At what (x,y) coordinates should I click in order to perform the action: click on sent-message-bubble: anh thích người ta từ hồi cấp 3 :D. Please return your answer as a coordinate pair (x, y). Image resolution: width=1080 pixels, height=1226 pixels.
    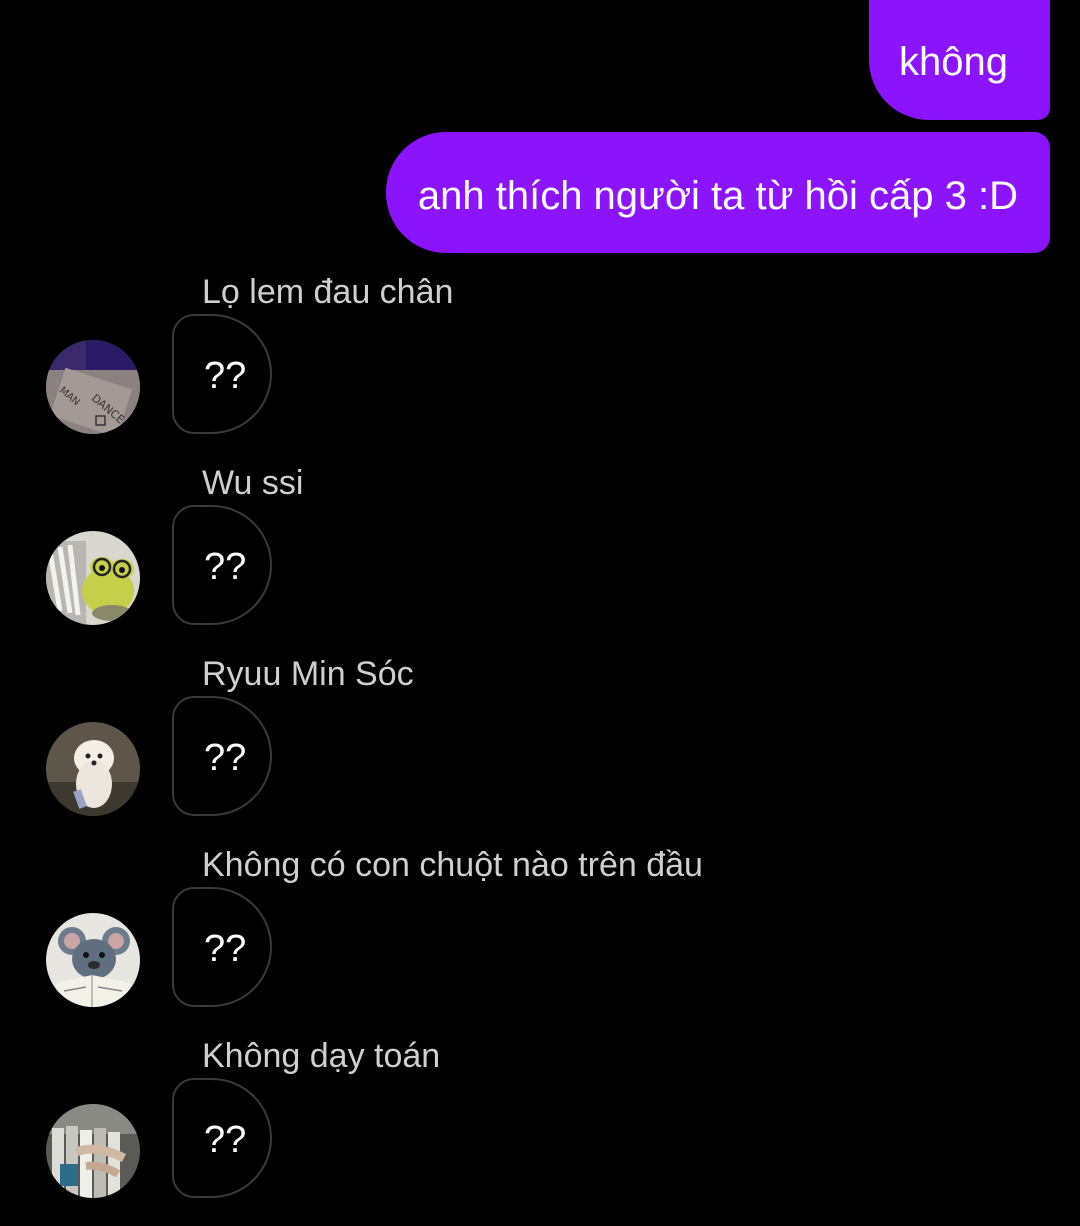
    Looking at the image, I should click on (717, 192).